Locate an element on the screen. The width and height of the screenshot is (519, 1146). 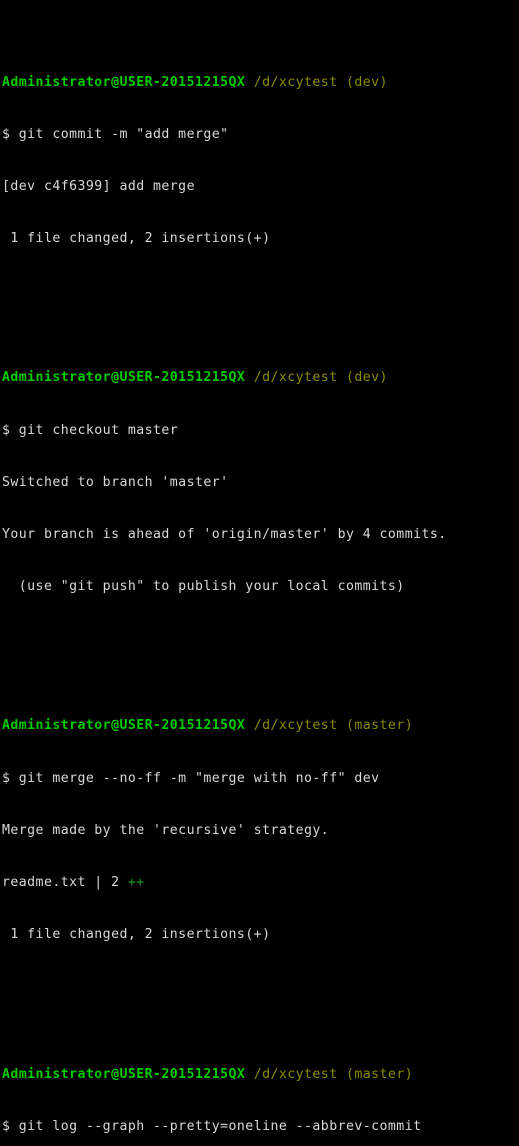
diff-stat-count: 2 is located at coordinates (115, 883).